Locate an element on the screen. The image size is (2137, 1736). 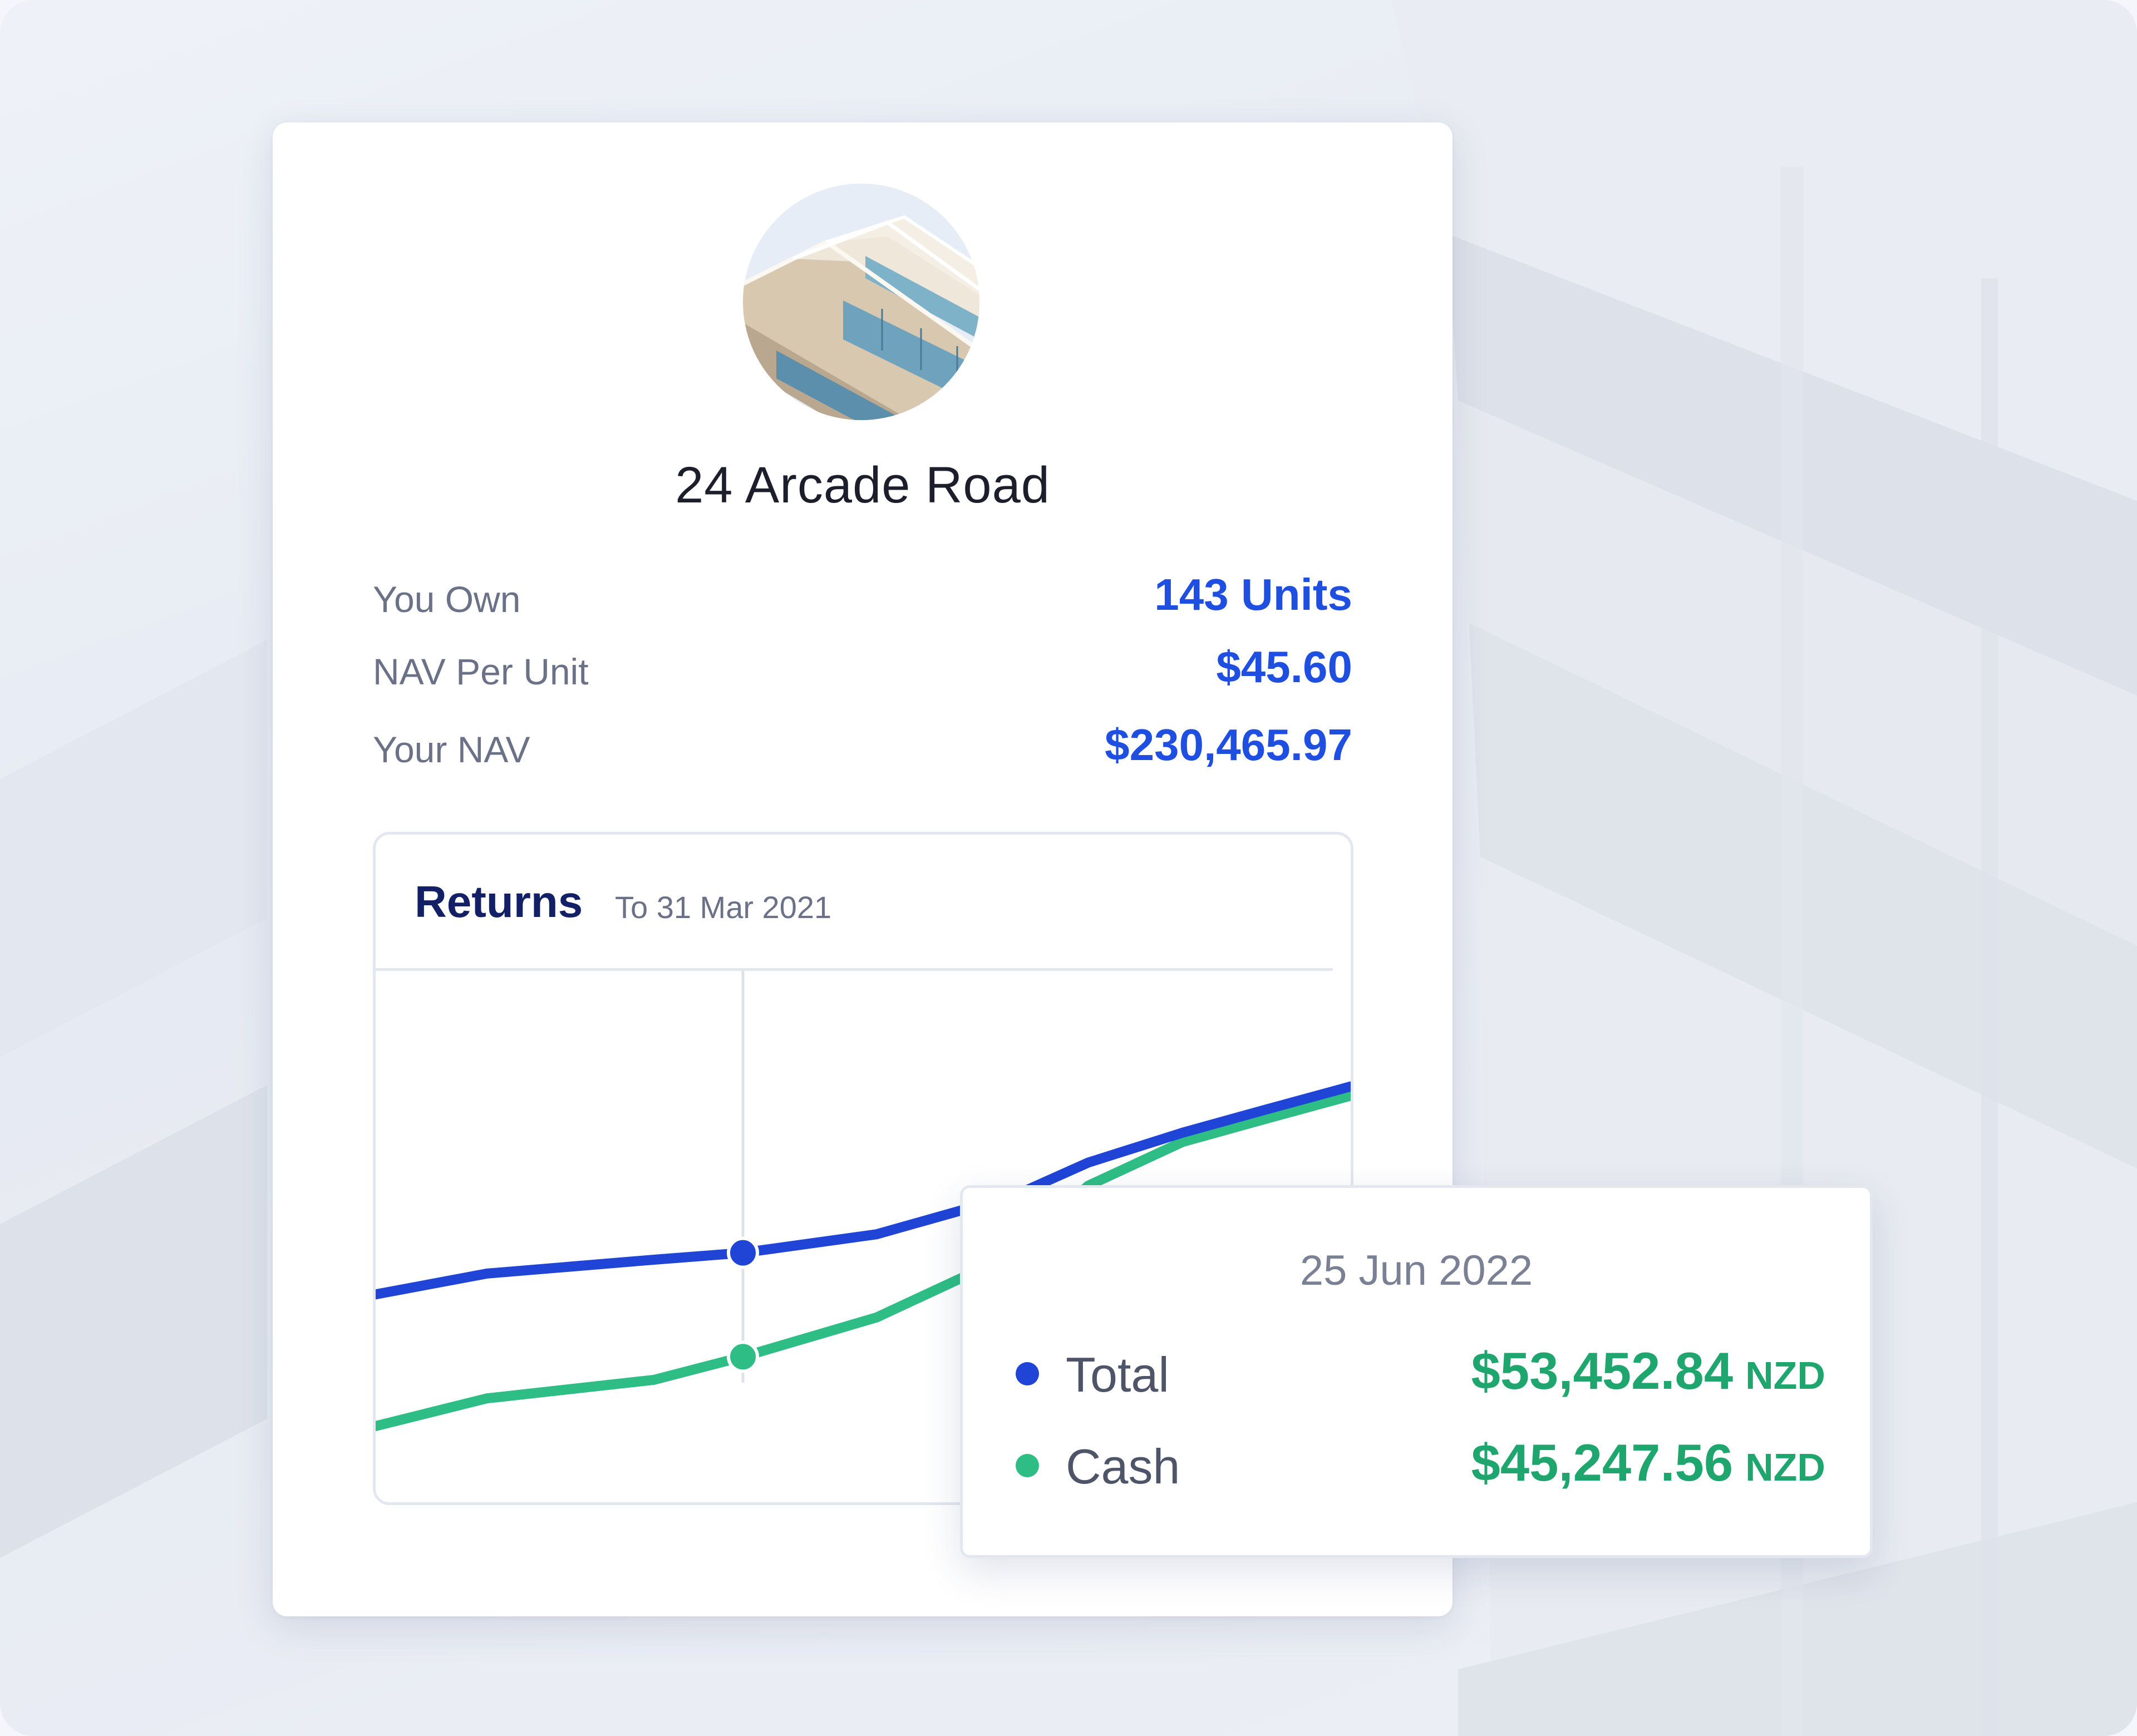
property-title: 24 Arcade Road is located at coordinates (862, 485).